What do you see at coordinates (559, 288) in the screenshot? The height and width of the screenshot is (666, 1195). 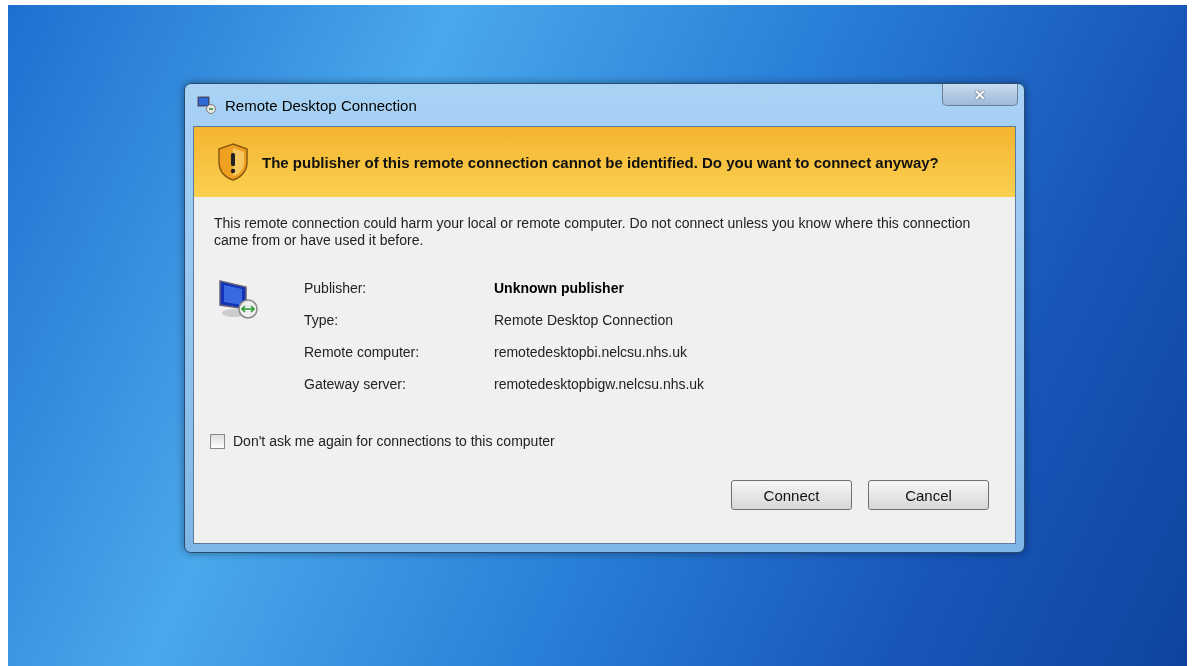 I see `field-value: Unknown publisher` at bounding box center [559, 288].